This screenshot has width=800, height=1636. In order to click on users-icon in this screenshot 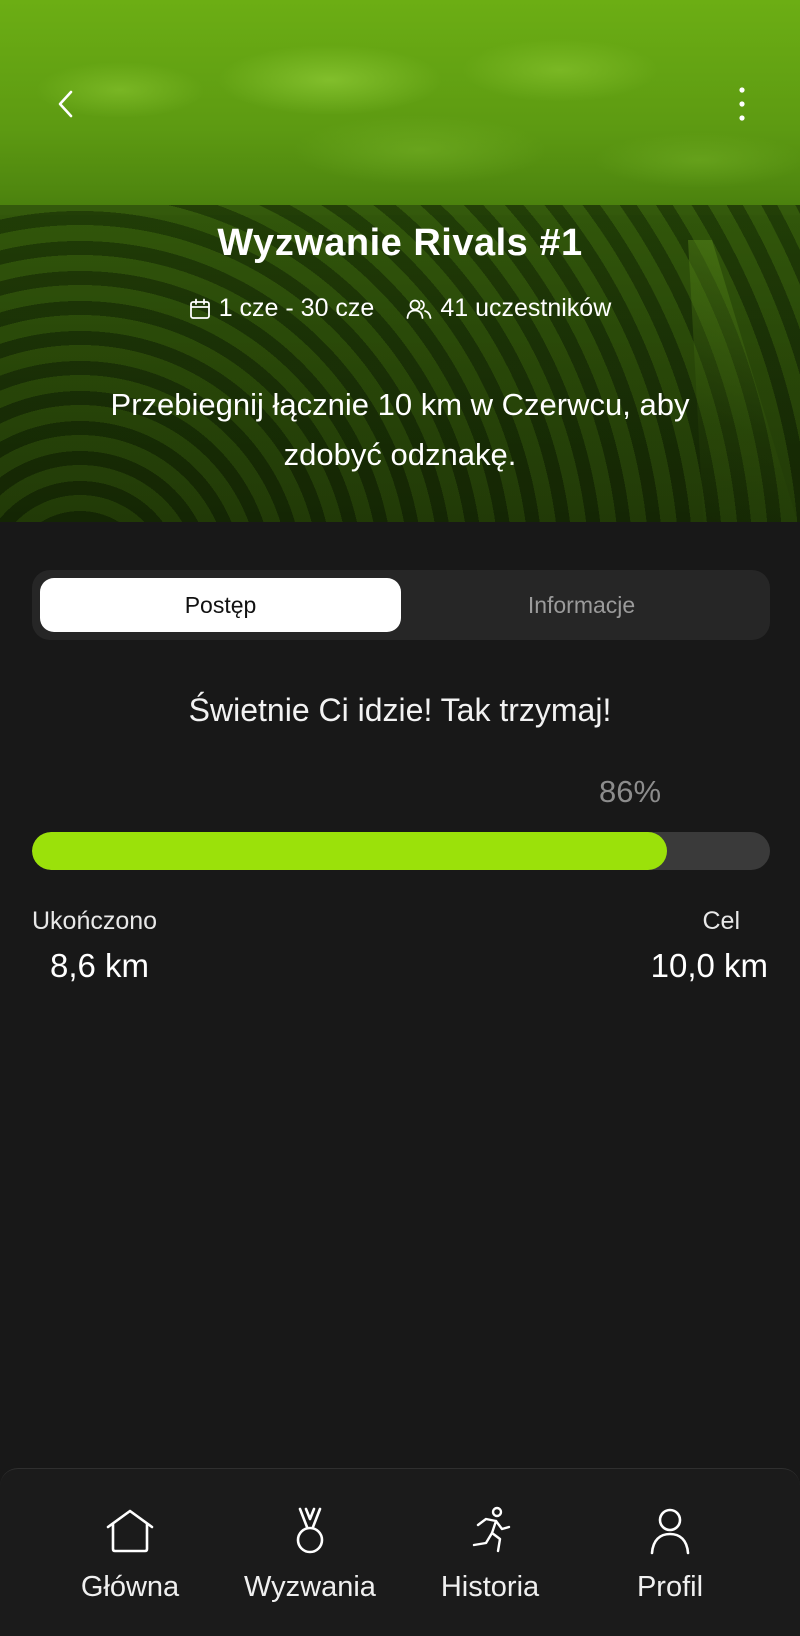, I will do `click(419, 309)`.